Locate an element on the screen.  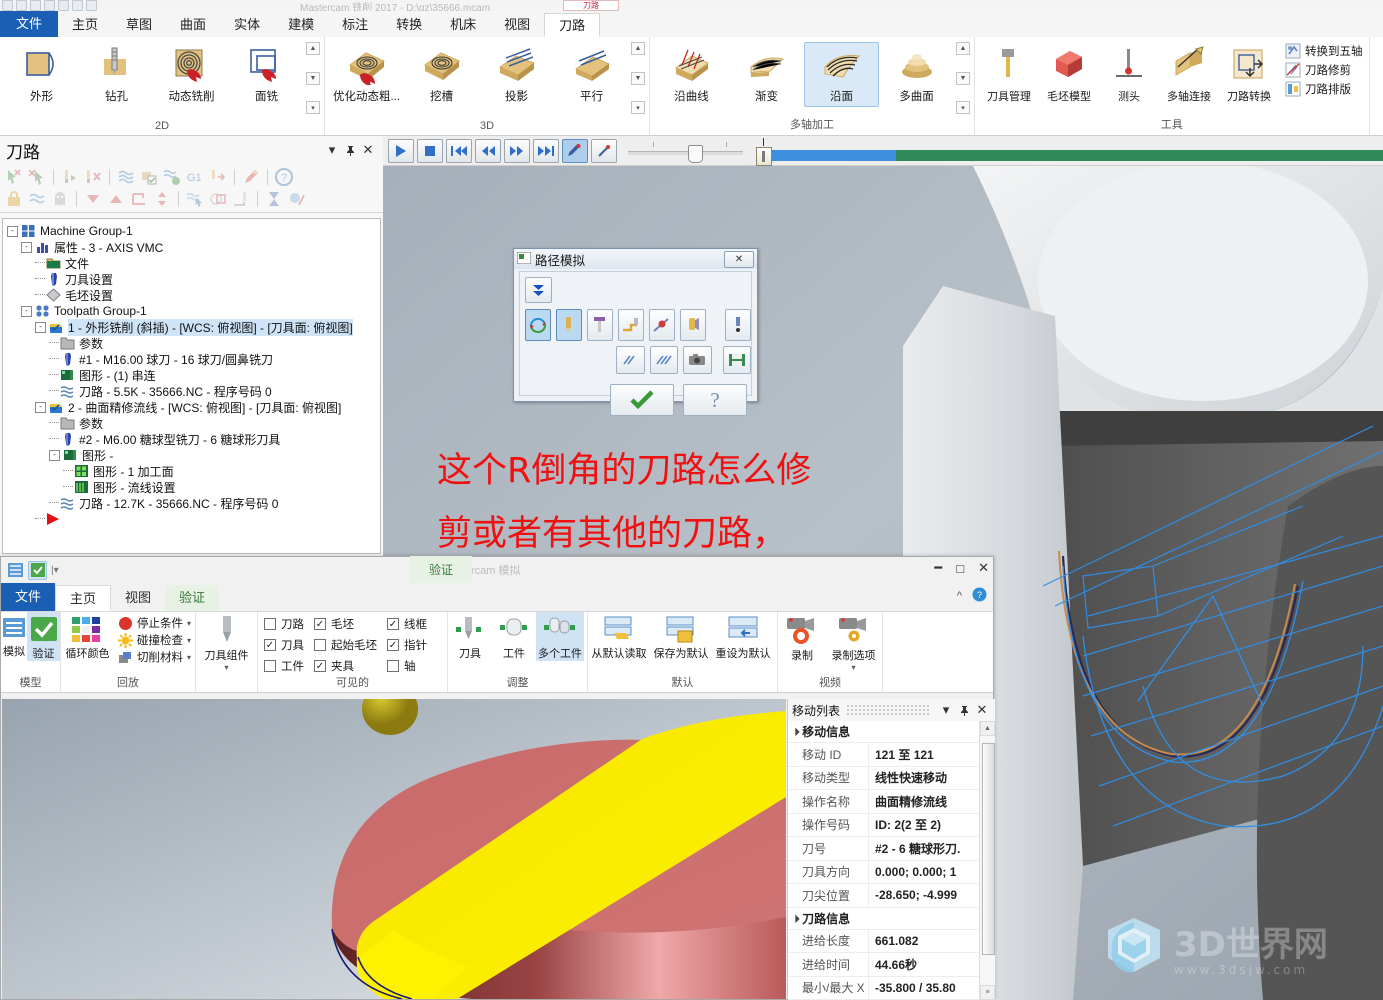
tool-manager-button: 刀具管理 is located at coordinates (1009, 74).